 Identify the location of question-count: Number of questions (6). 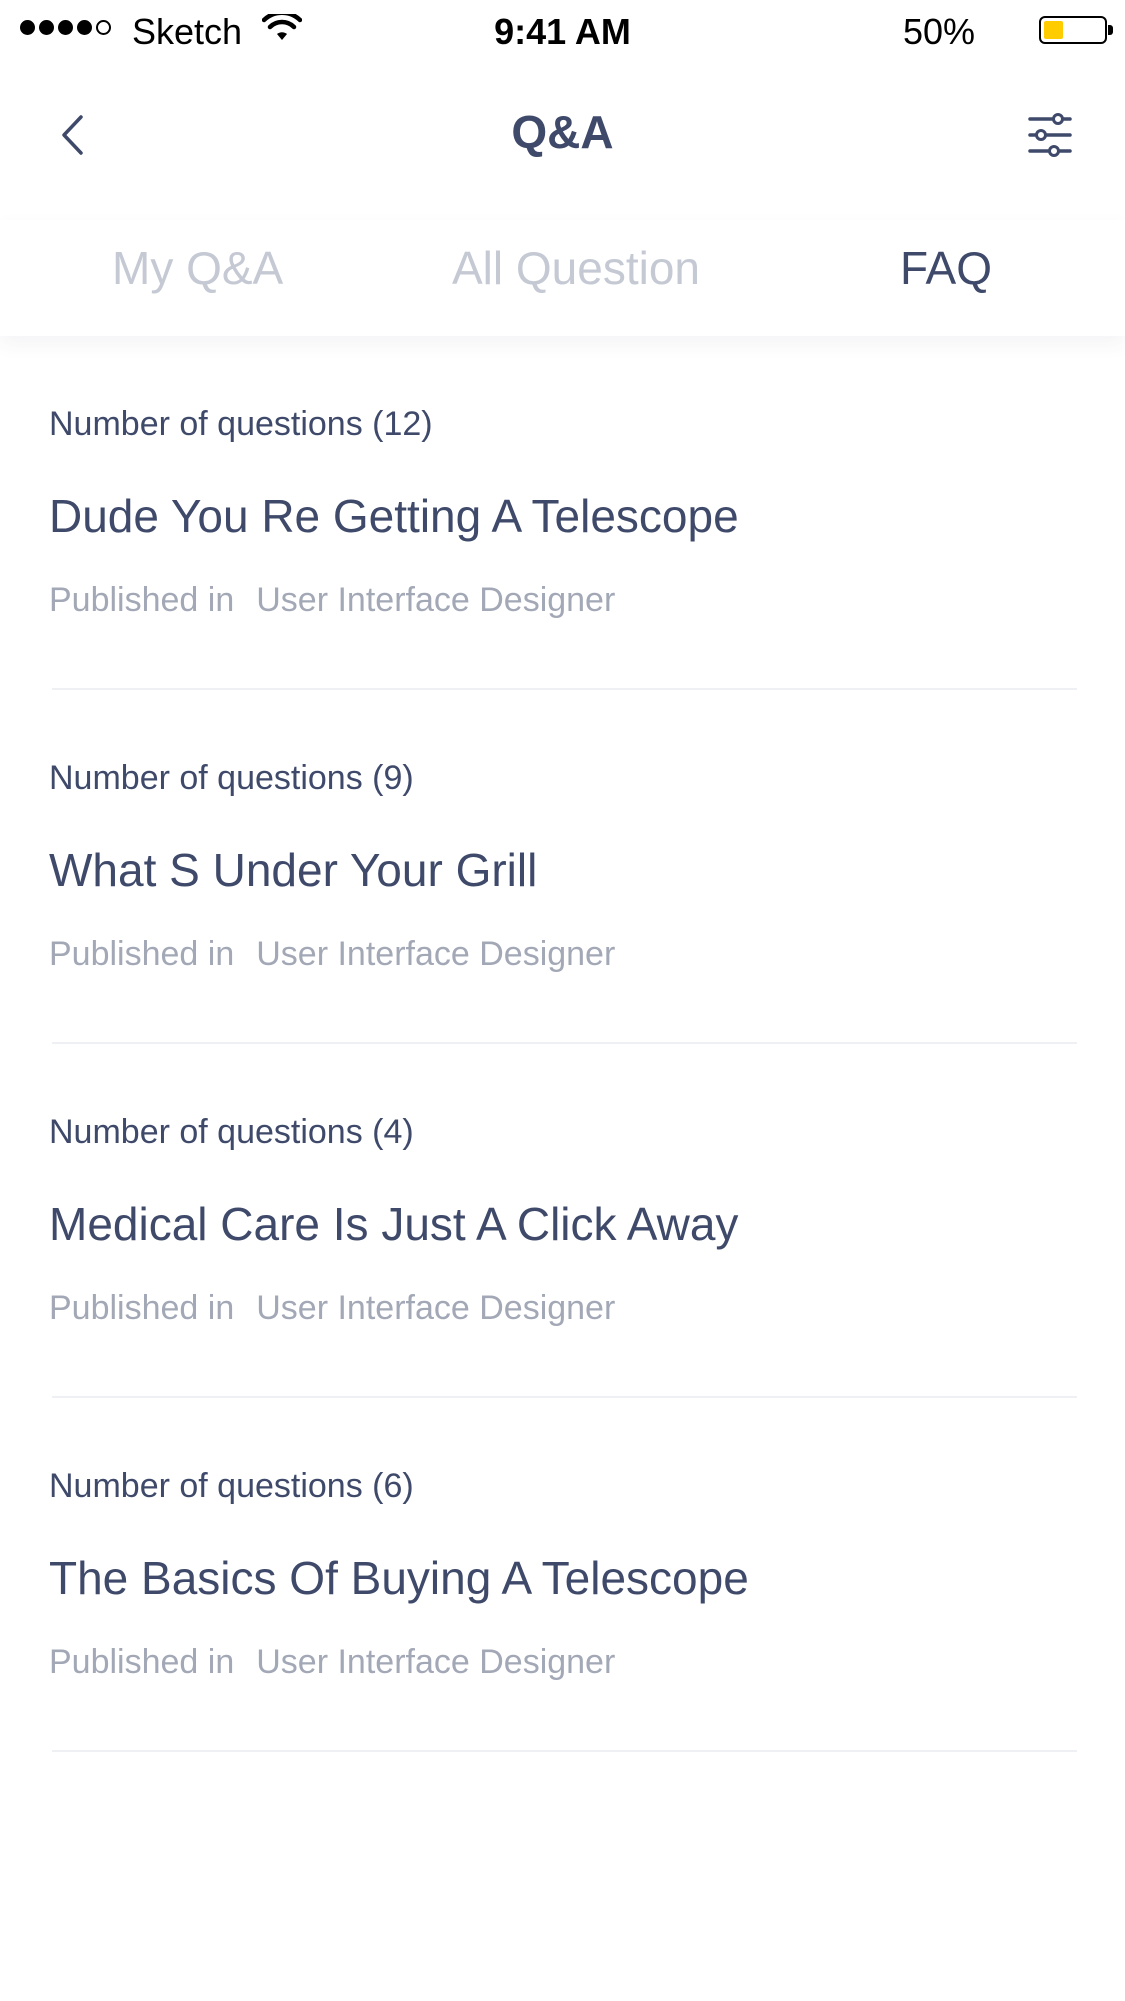
(231, 1486).